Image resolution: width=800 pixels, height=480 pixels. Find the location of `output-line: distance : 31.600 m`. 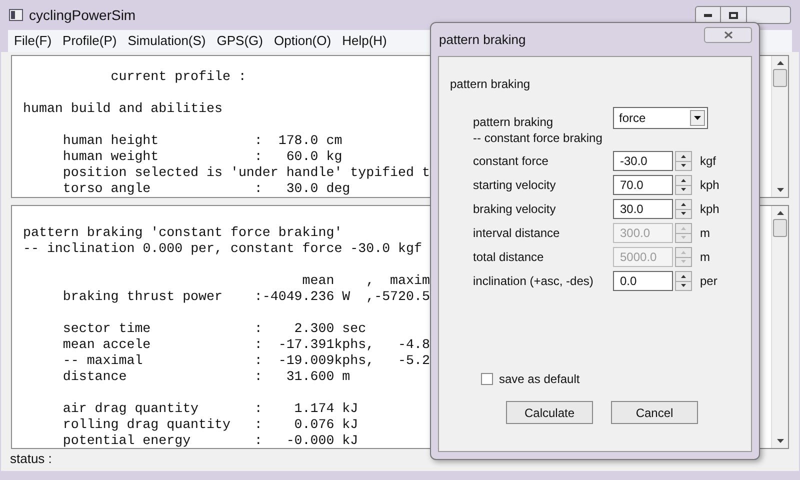

output-line: distance : 31.600 m is located at coordinates (206, 376).